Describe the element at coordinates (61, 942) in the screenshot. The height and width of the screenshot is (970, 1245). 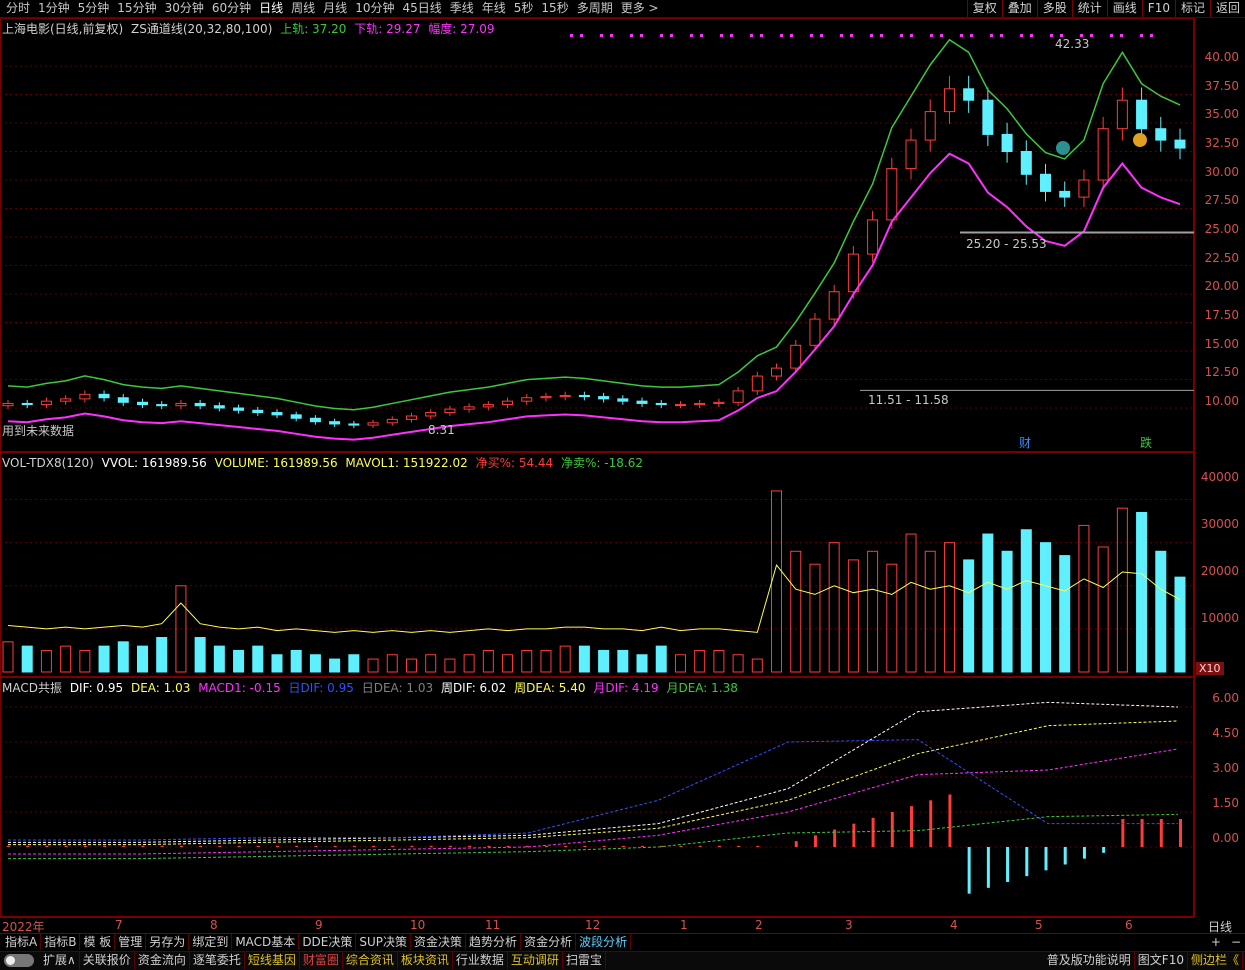
I see `indicator-tab-1: 指标B` at that location.